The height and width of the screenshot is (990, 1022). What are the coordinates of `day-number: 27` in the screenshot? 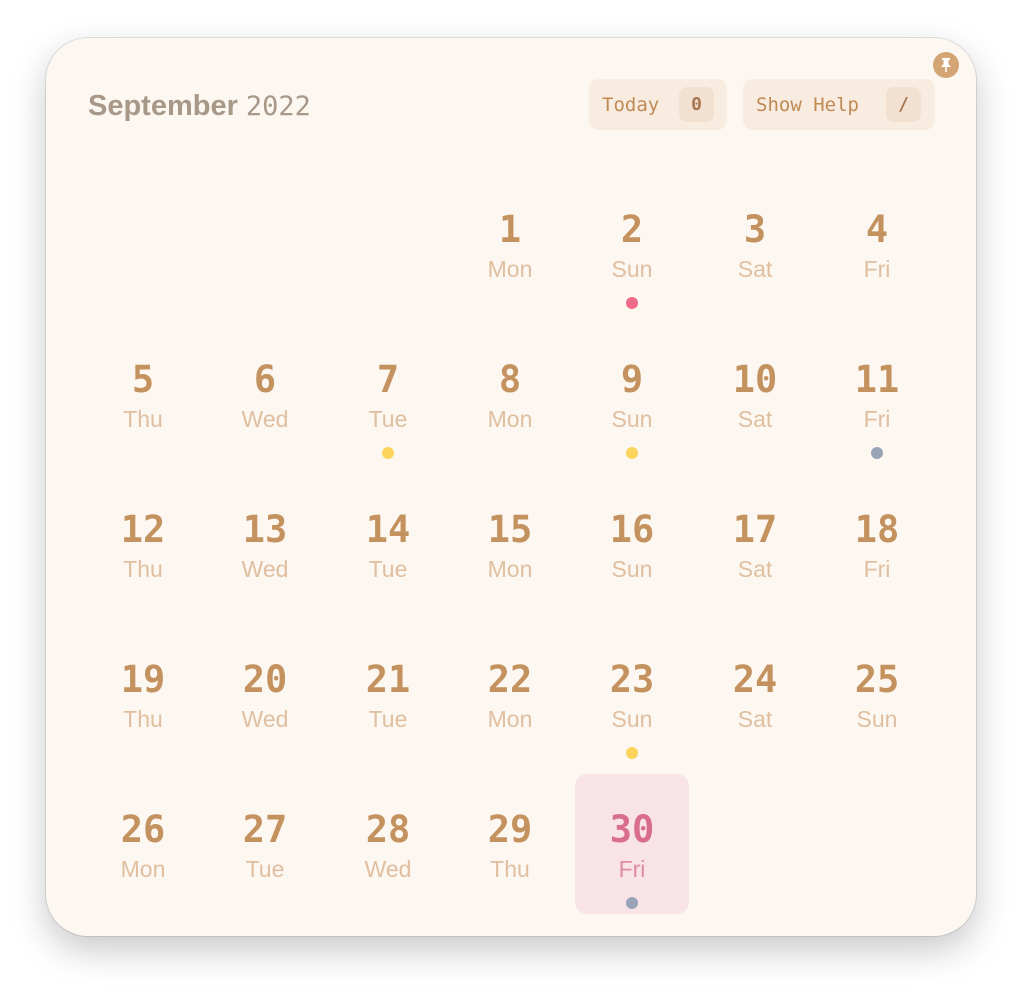 It's located at (265, 829).